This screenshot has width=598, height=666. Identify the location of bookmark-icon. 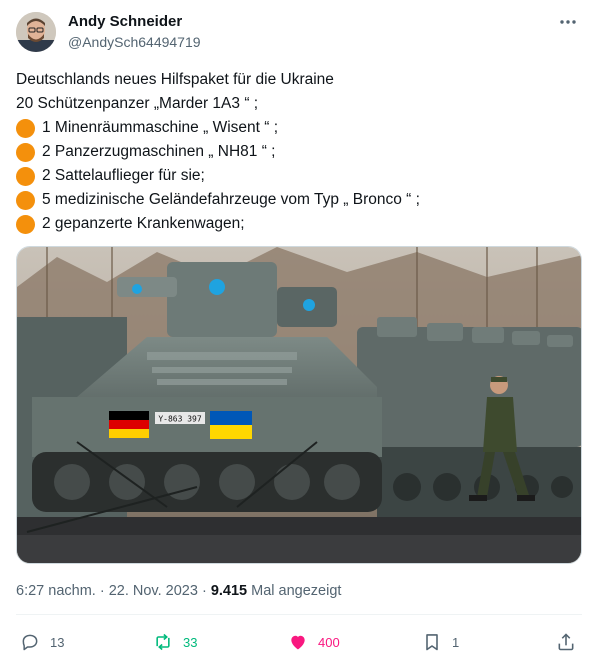
(432, 642).